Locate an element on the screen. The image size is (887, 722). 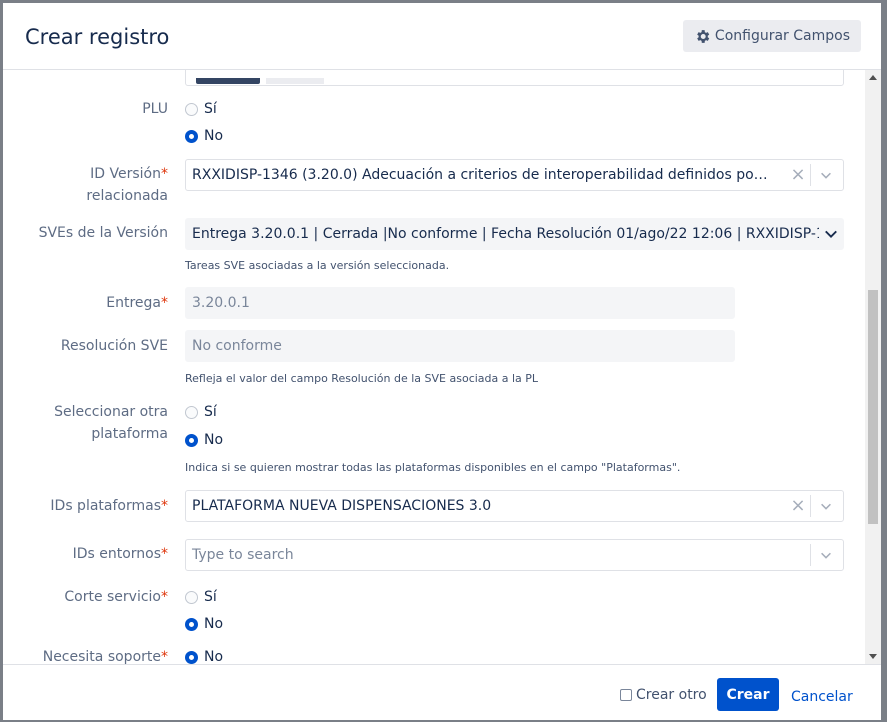
partial-button-dark is located at coordinates (228, 81).